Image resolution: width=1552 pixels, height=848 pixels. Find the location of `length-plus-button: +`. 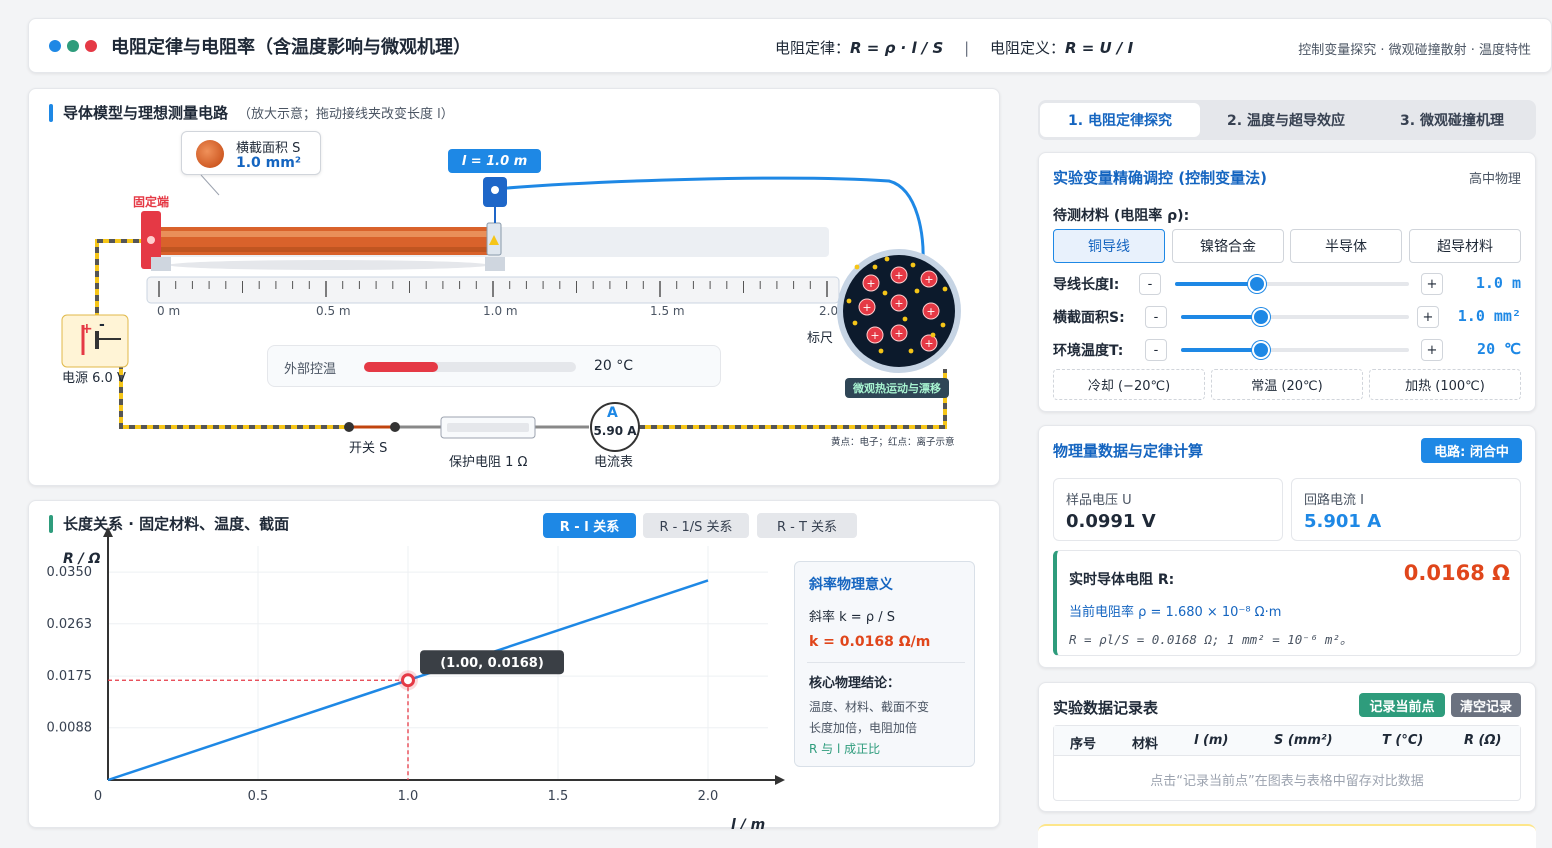

length-plus-button: + is located at coordinates (1432, 284).